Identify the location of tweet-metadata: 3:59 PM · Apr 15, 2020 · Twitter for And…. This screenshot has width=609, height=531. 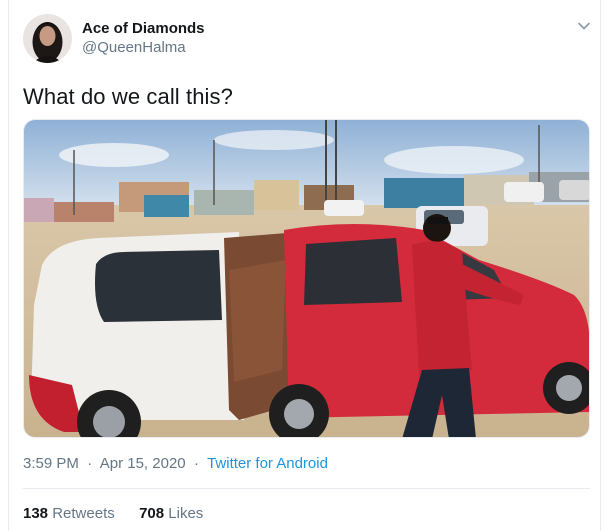
(175, 463).